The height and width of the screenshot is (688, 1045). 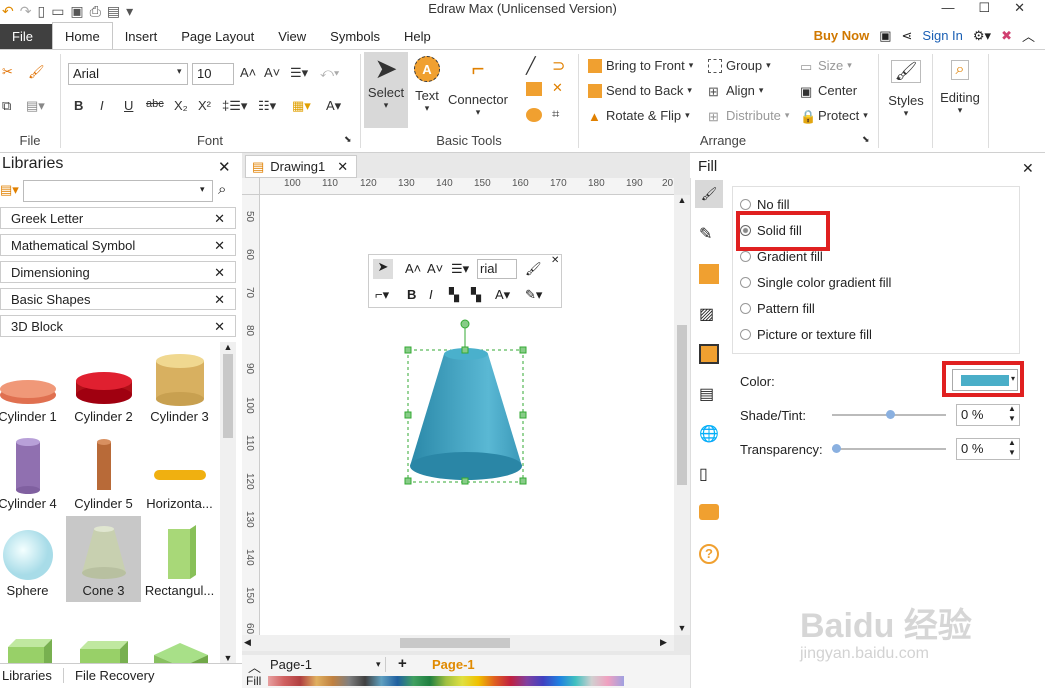 What do you see at coordinates (26, 36) in the screenshot?
I see `file-menu: File` at bounding box center [26, 36].